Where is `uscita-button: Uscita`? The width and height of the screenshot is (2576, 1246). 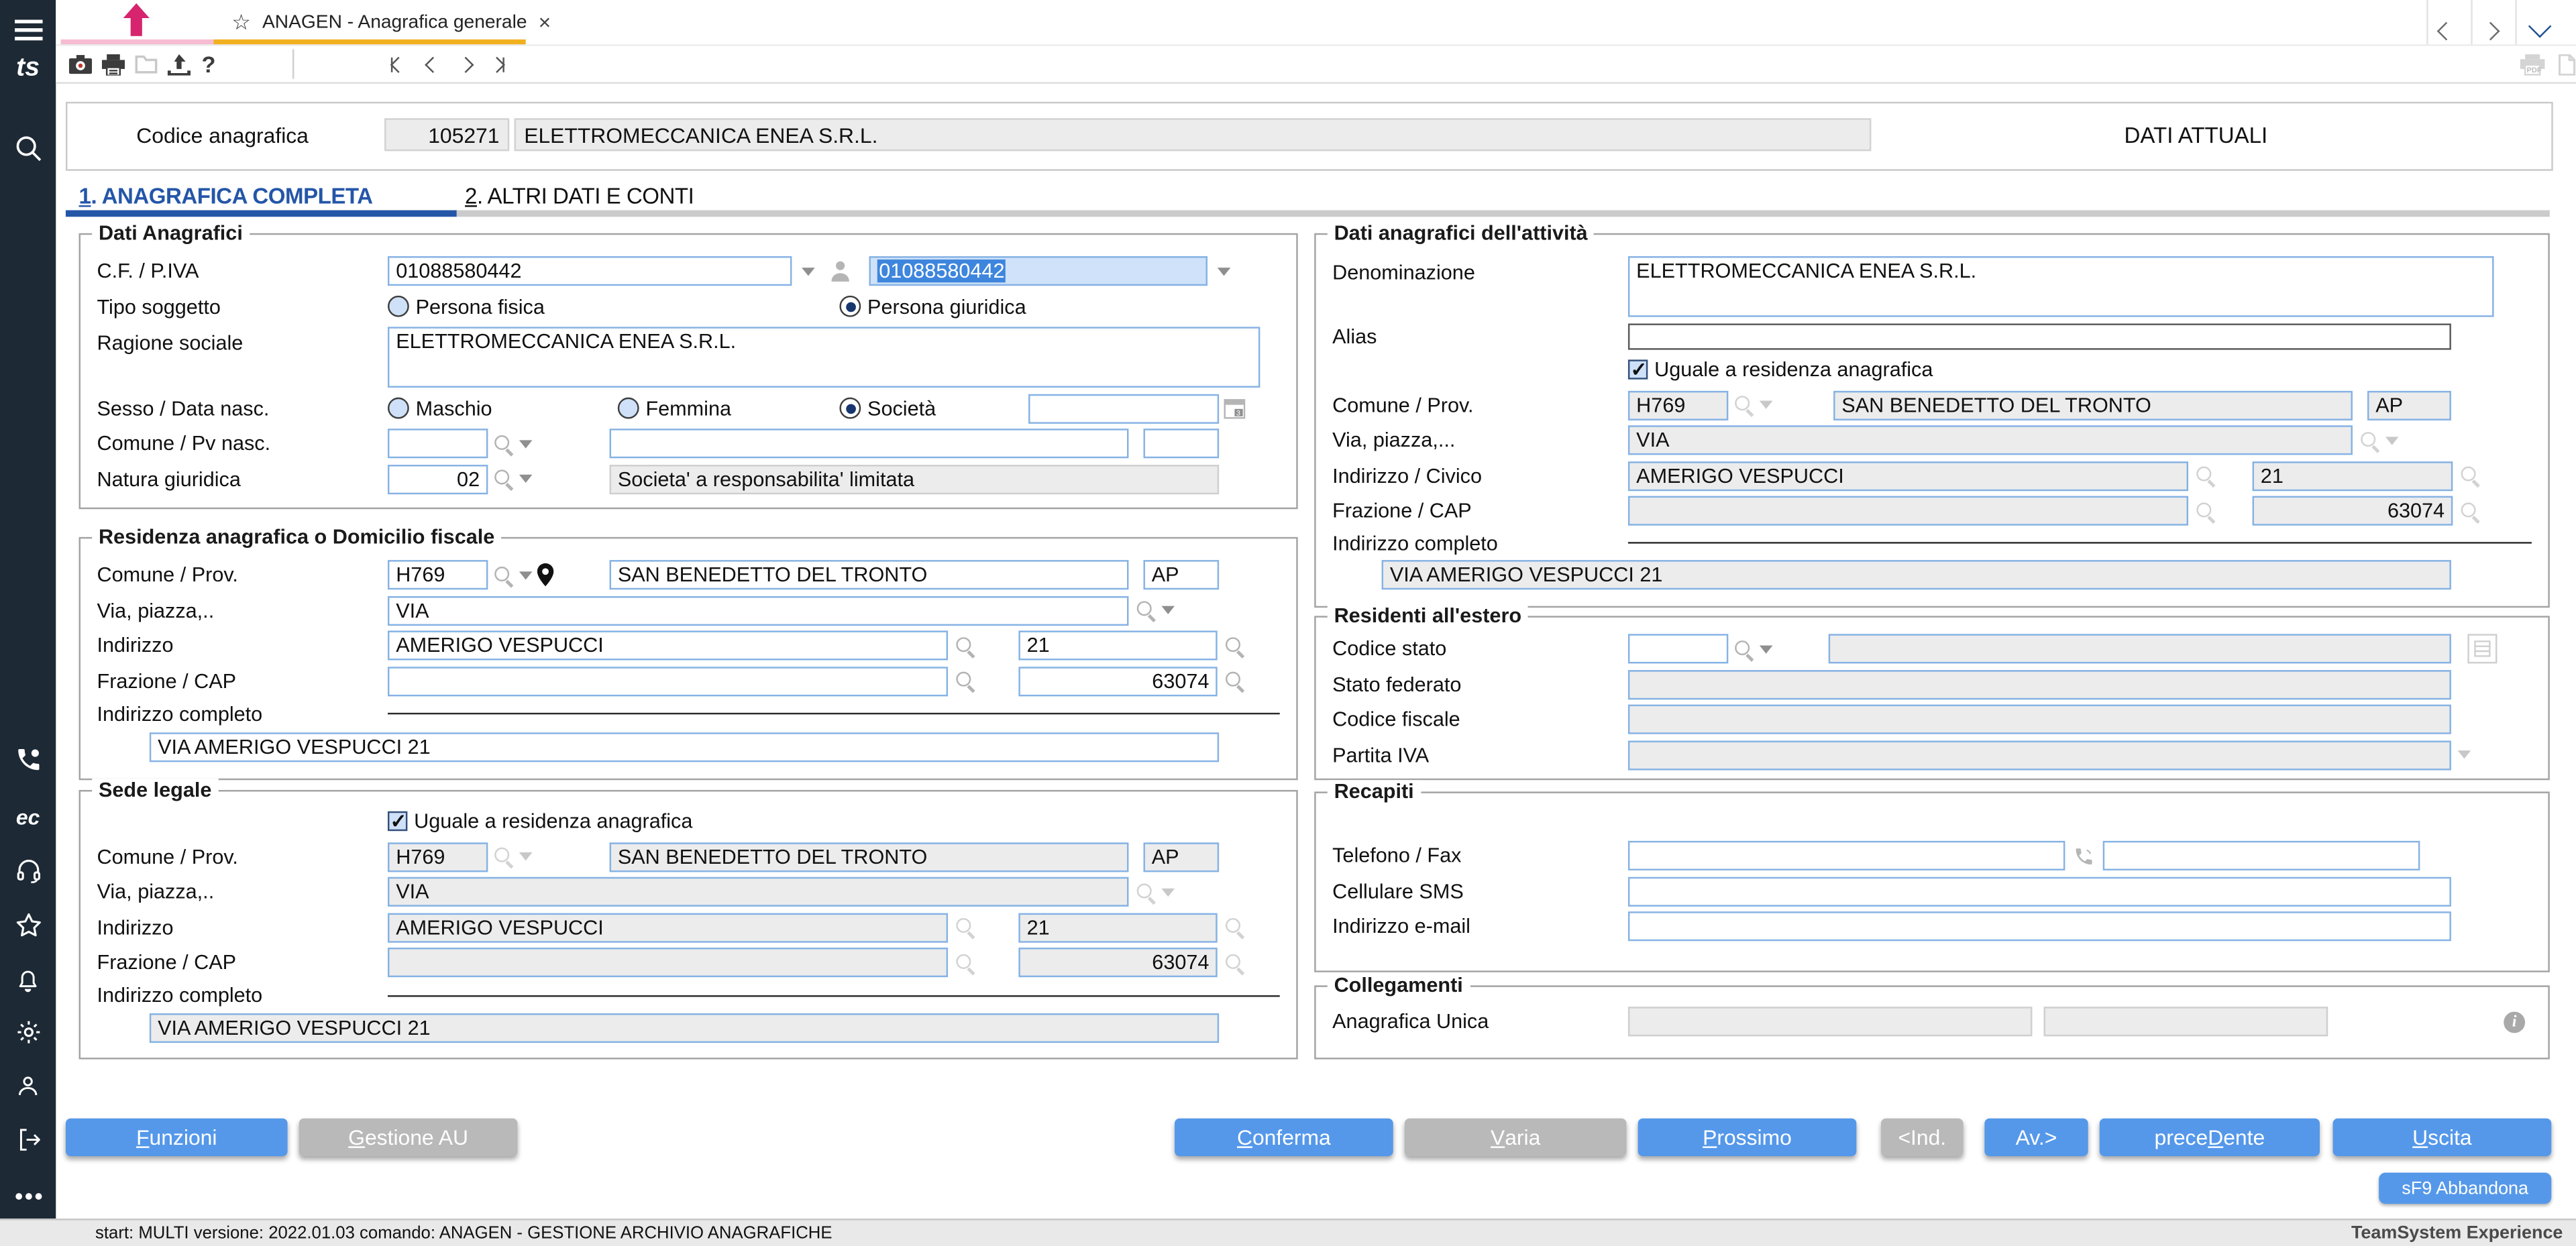
uscita-button: Uscita is located at coordinates (2442, 1137).